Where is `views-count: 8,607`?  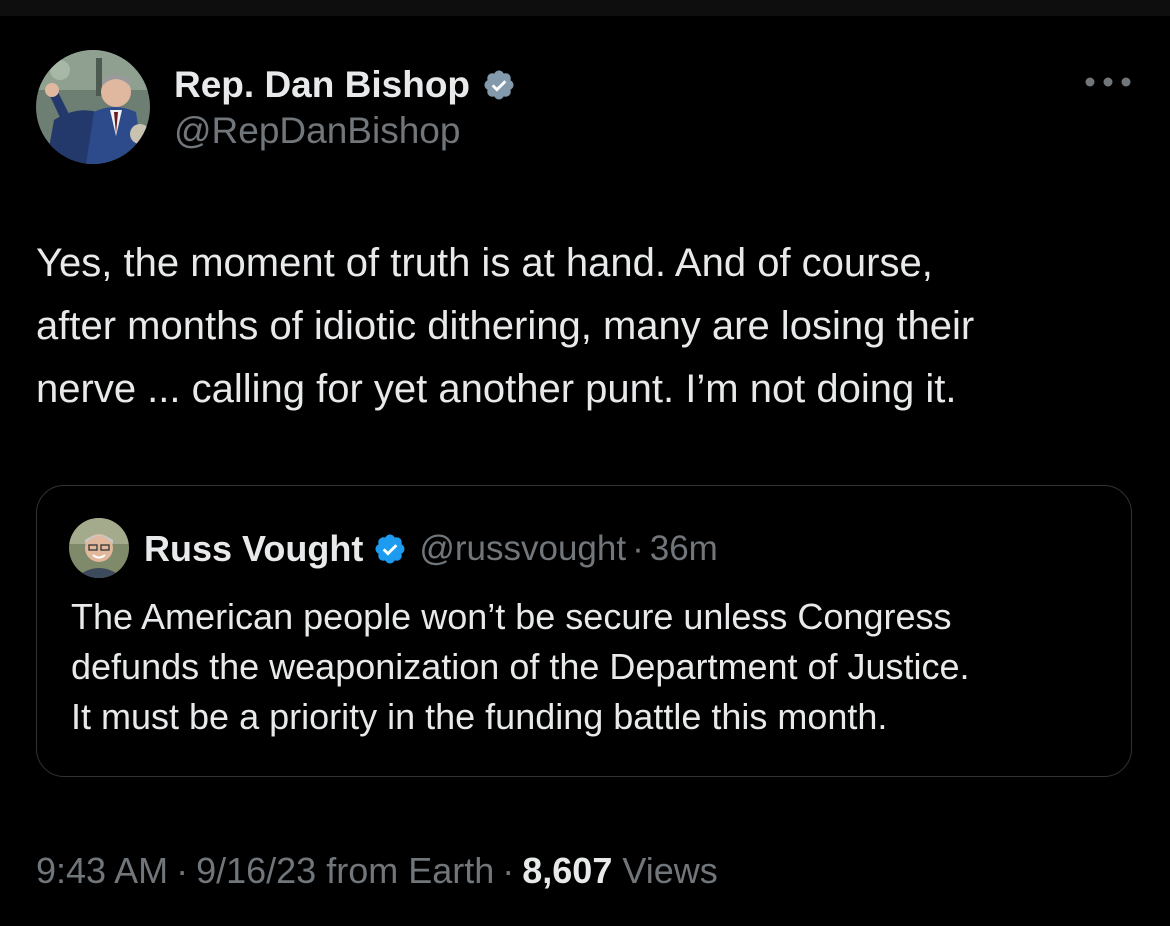
views-count: 8,607 is located at coordinates (567, 871).